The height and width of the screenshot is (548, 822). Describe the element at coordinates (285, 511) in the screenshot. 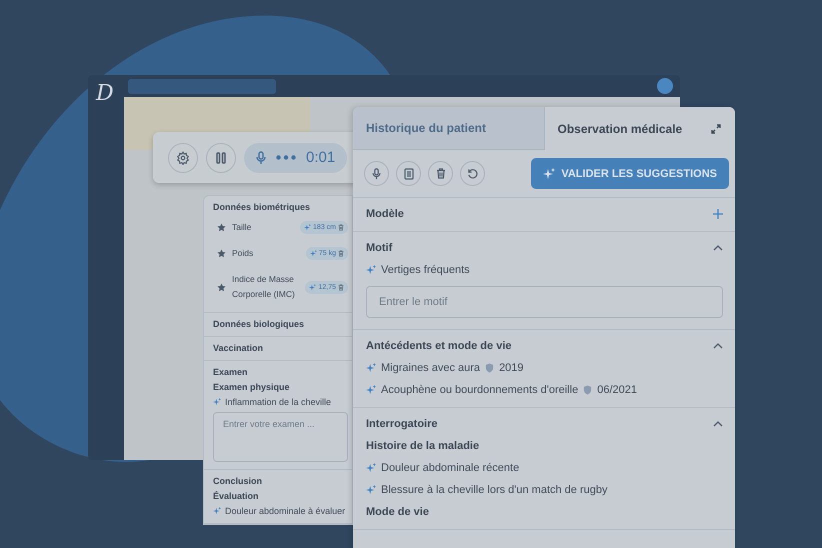

I see `suggestion-text: Douleur abdominale à évaluer` at that location.